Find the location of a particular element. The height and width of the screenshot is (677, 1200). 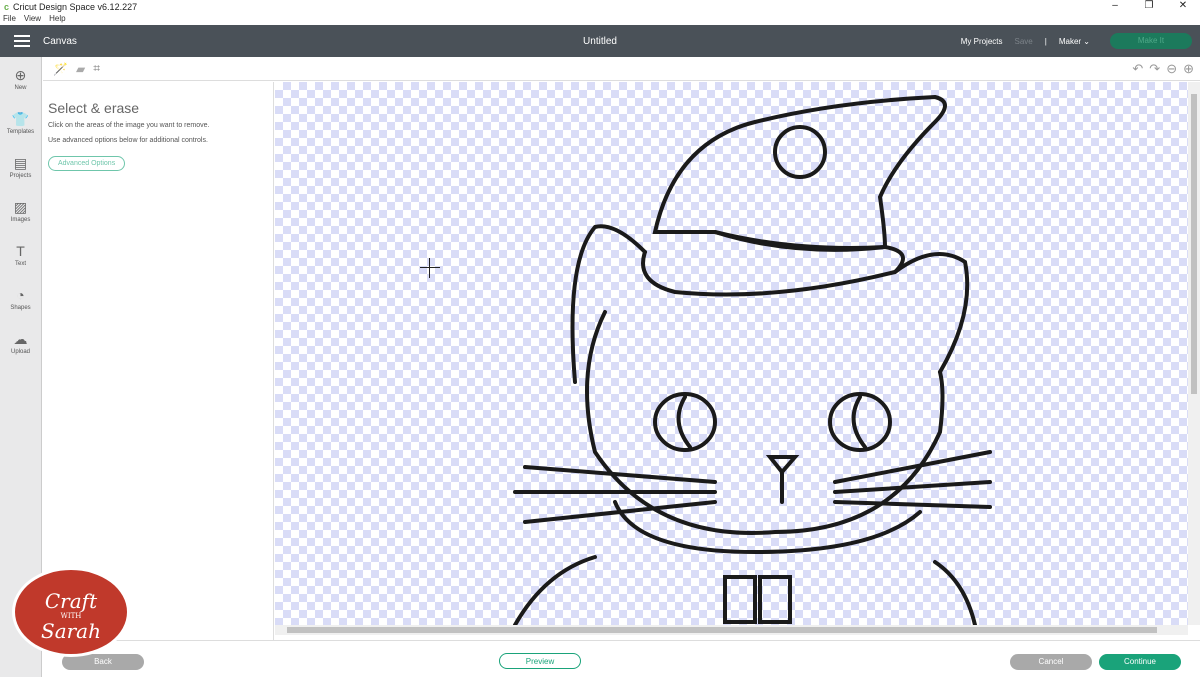

sidebar-item-templates: 👕 Templates is located at coordinates (20, 123).